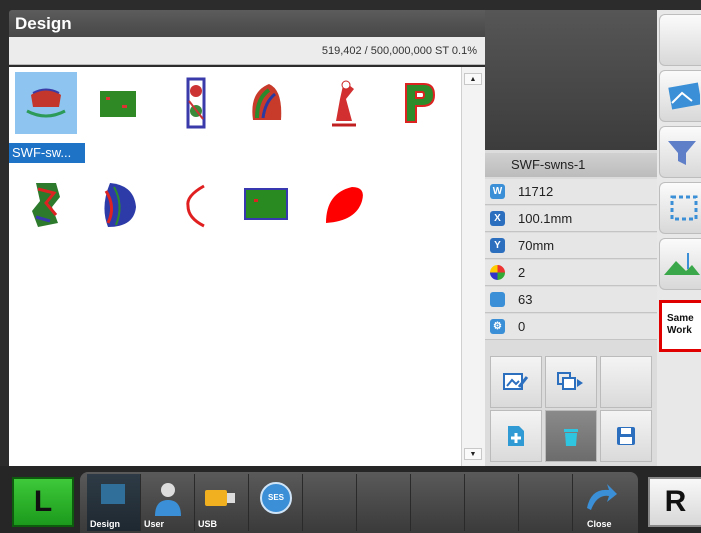 This screenshot has width=701, height=533. I want to click on add-file-icon, so click(516, 436).